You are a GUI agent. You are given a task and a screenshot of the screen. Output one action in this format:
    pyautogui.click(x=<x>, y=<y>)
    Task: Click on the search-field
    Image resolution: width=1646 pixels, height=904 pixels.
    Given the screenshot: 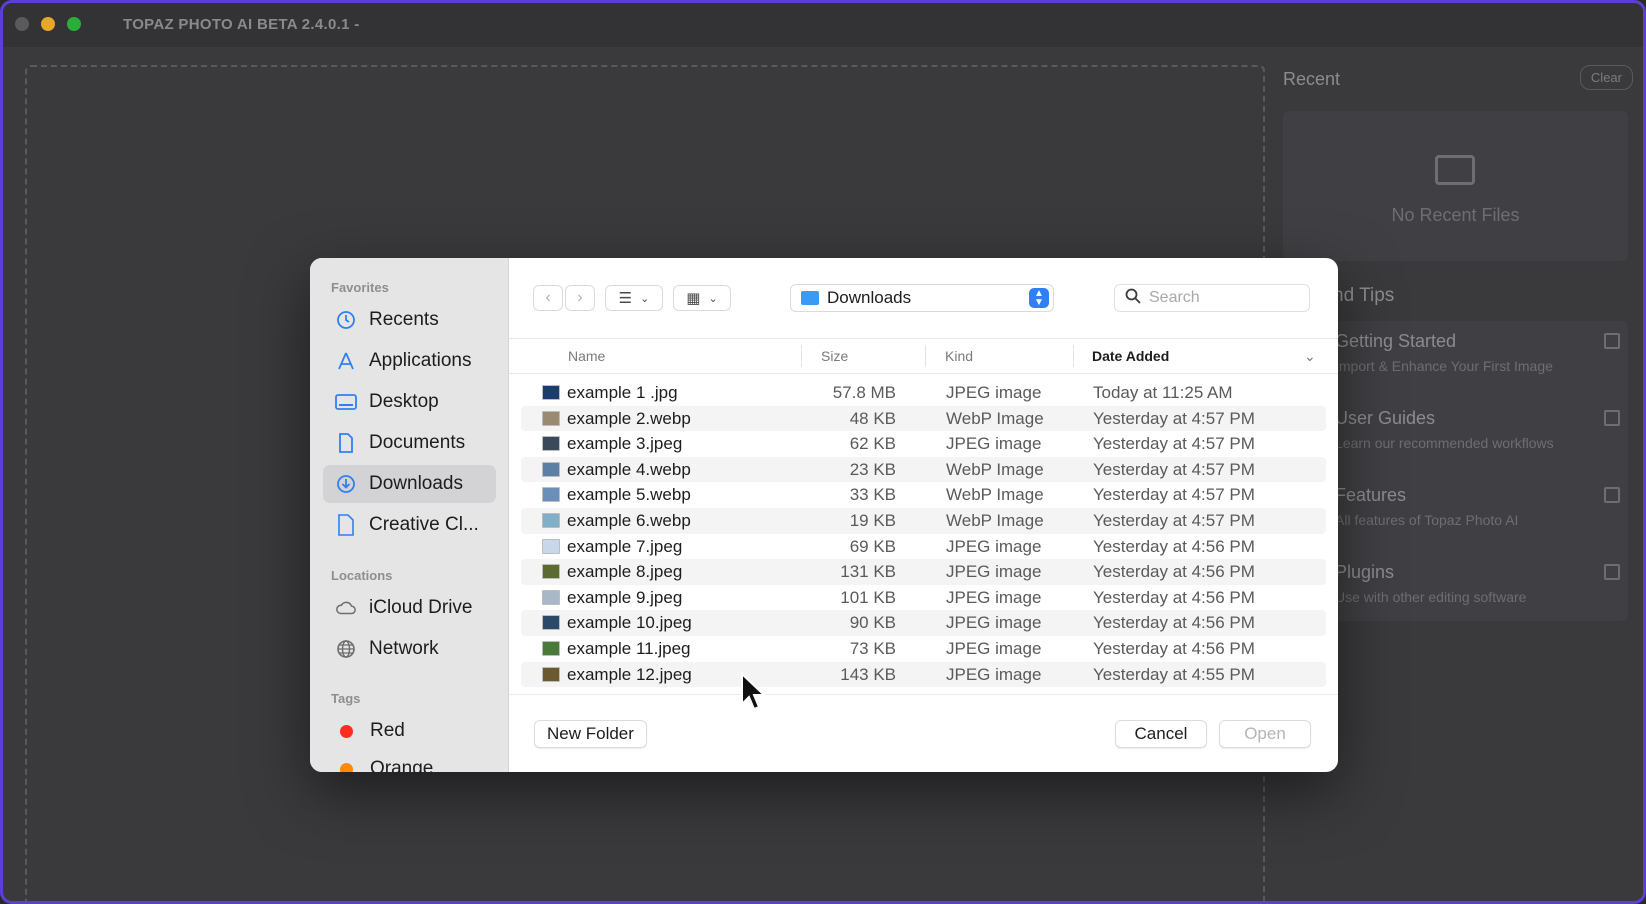 What is the action you would take?
    pyautogui.click(x=1212, y=298)
    